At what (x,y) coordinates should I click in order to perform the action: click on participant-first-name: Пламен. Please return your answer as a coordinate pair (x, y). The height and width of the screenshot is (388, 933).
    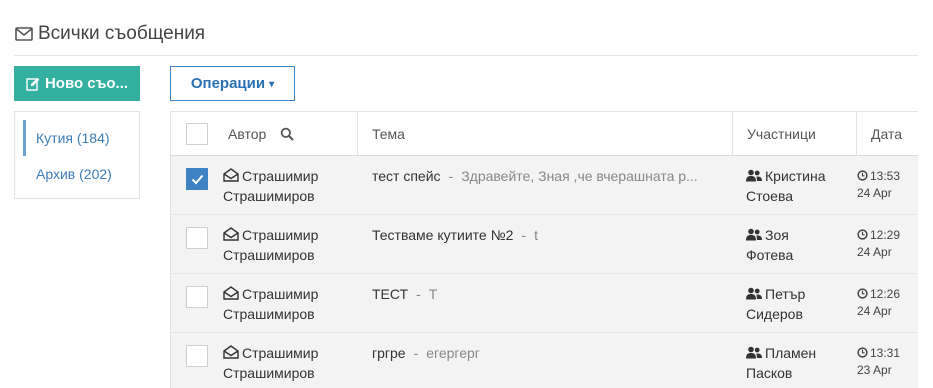
    Looking at the image, I should click on (791, 353).